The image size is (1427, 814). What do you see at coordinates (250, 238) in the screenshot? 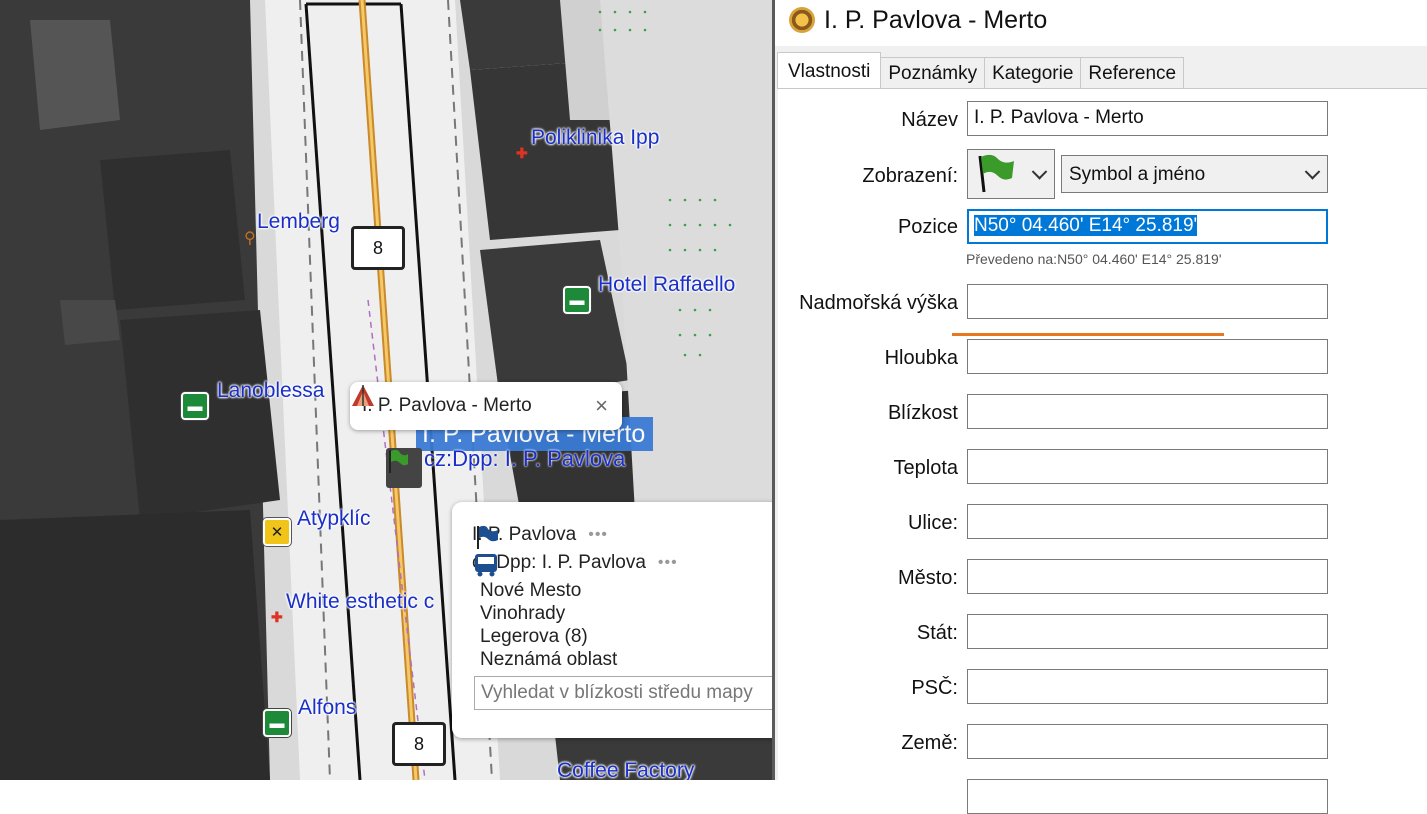
I see `attraction-icon: ⚲` at bounding box center [250, 238].